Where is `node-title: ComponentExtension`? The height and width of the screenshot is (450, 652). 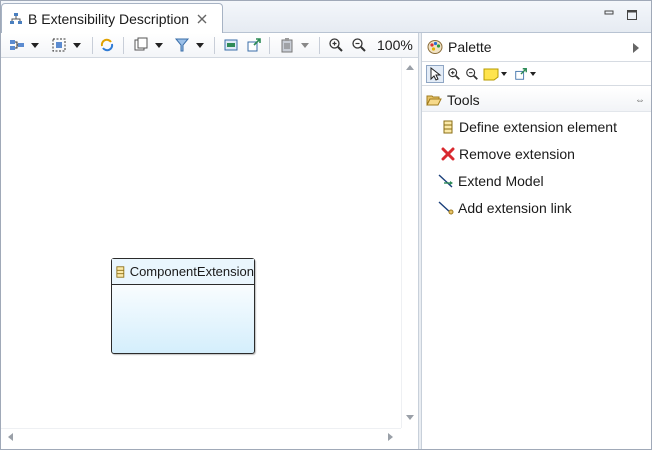
node-title: ComponentExtension is located at coordinates (191, 271).